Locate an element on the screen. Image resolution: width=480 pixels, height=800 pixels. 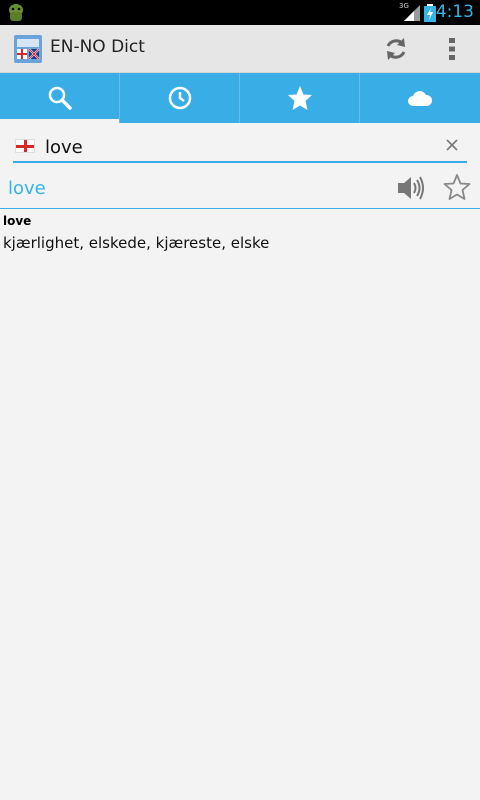
search-icon is located at coordinates (60, 98).